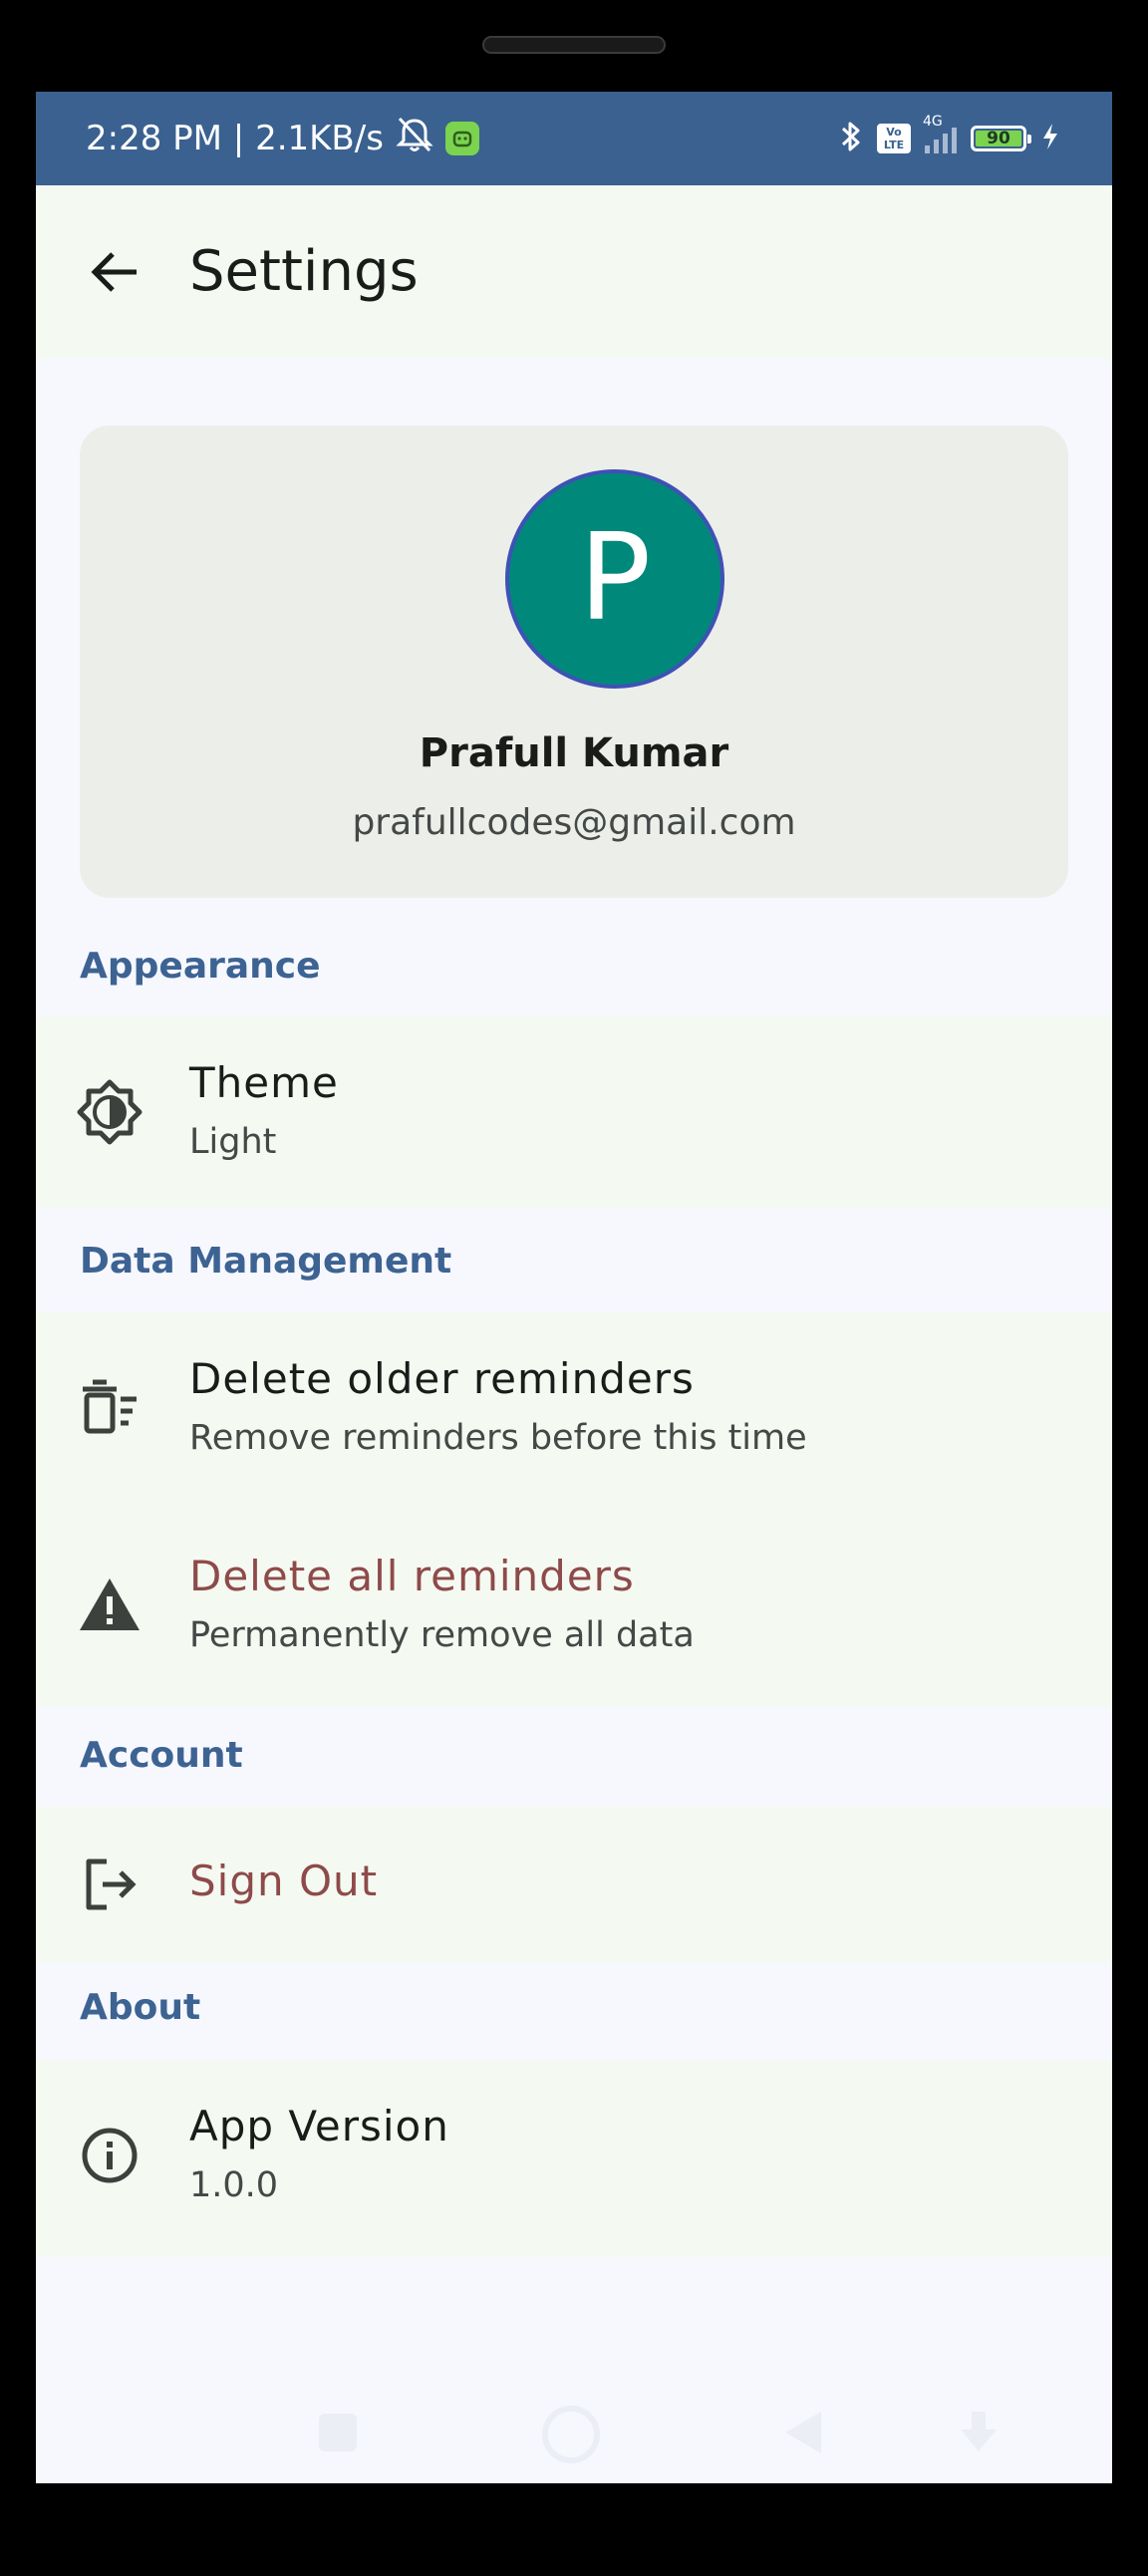  Describe the element at coordinates (574, 1884) in the screenshot. I see `settings-row-sign-out: Sign Out` at that location.